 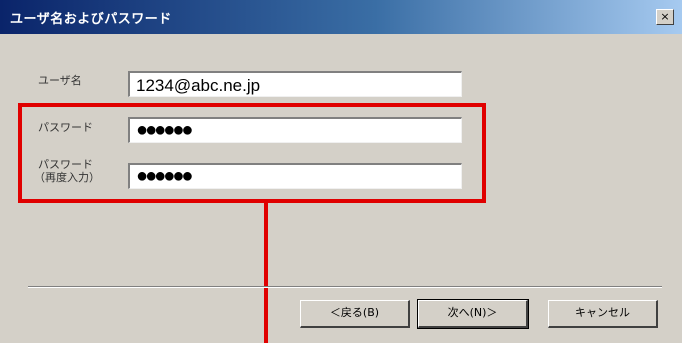 I want to click on callout-line, so click(x=266, y=273).